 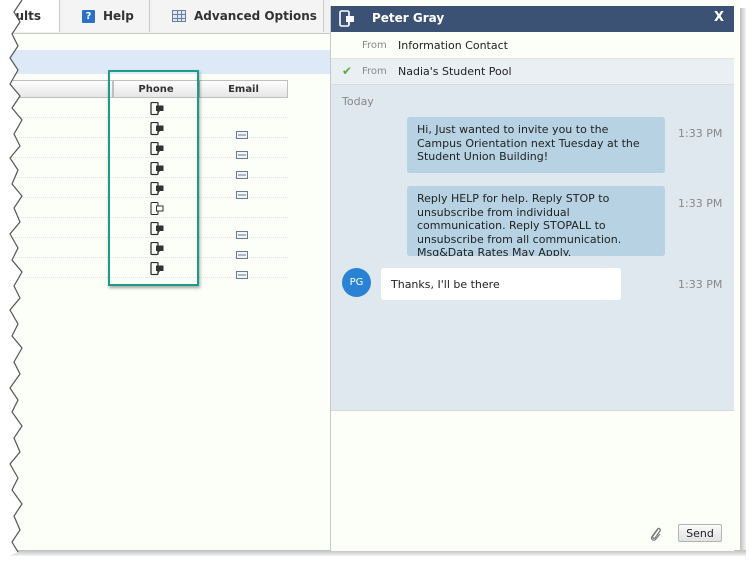 I want to click on day-separator: Today, so click(x=358, y=101).